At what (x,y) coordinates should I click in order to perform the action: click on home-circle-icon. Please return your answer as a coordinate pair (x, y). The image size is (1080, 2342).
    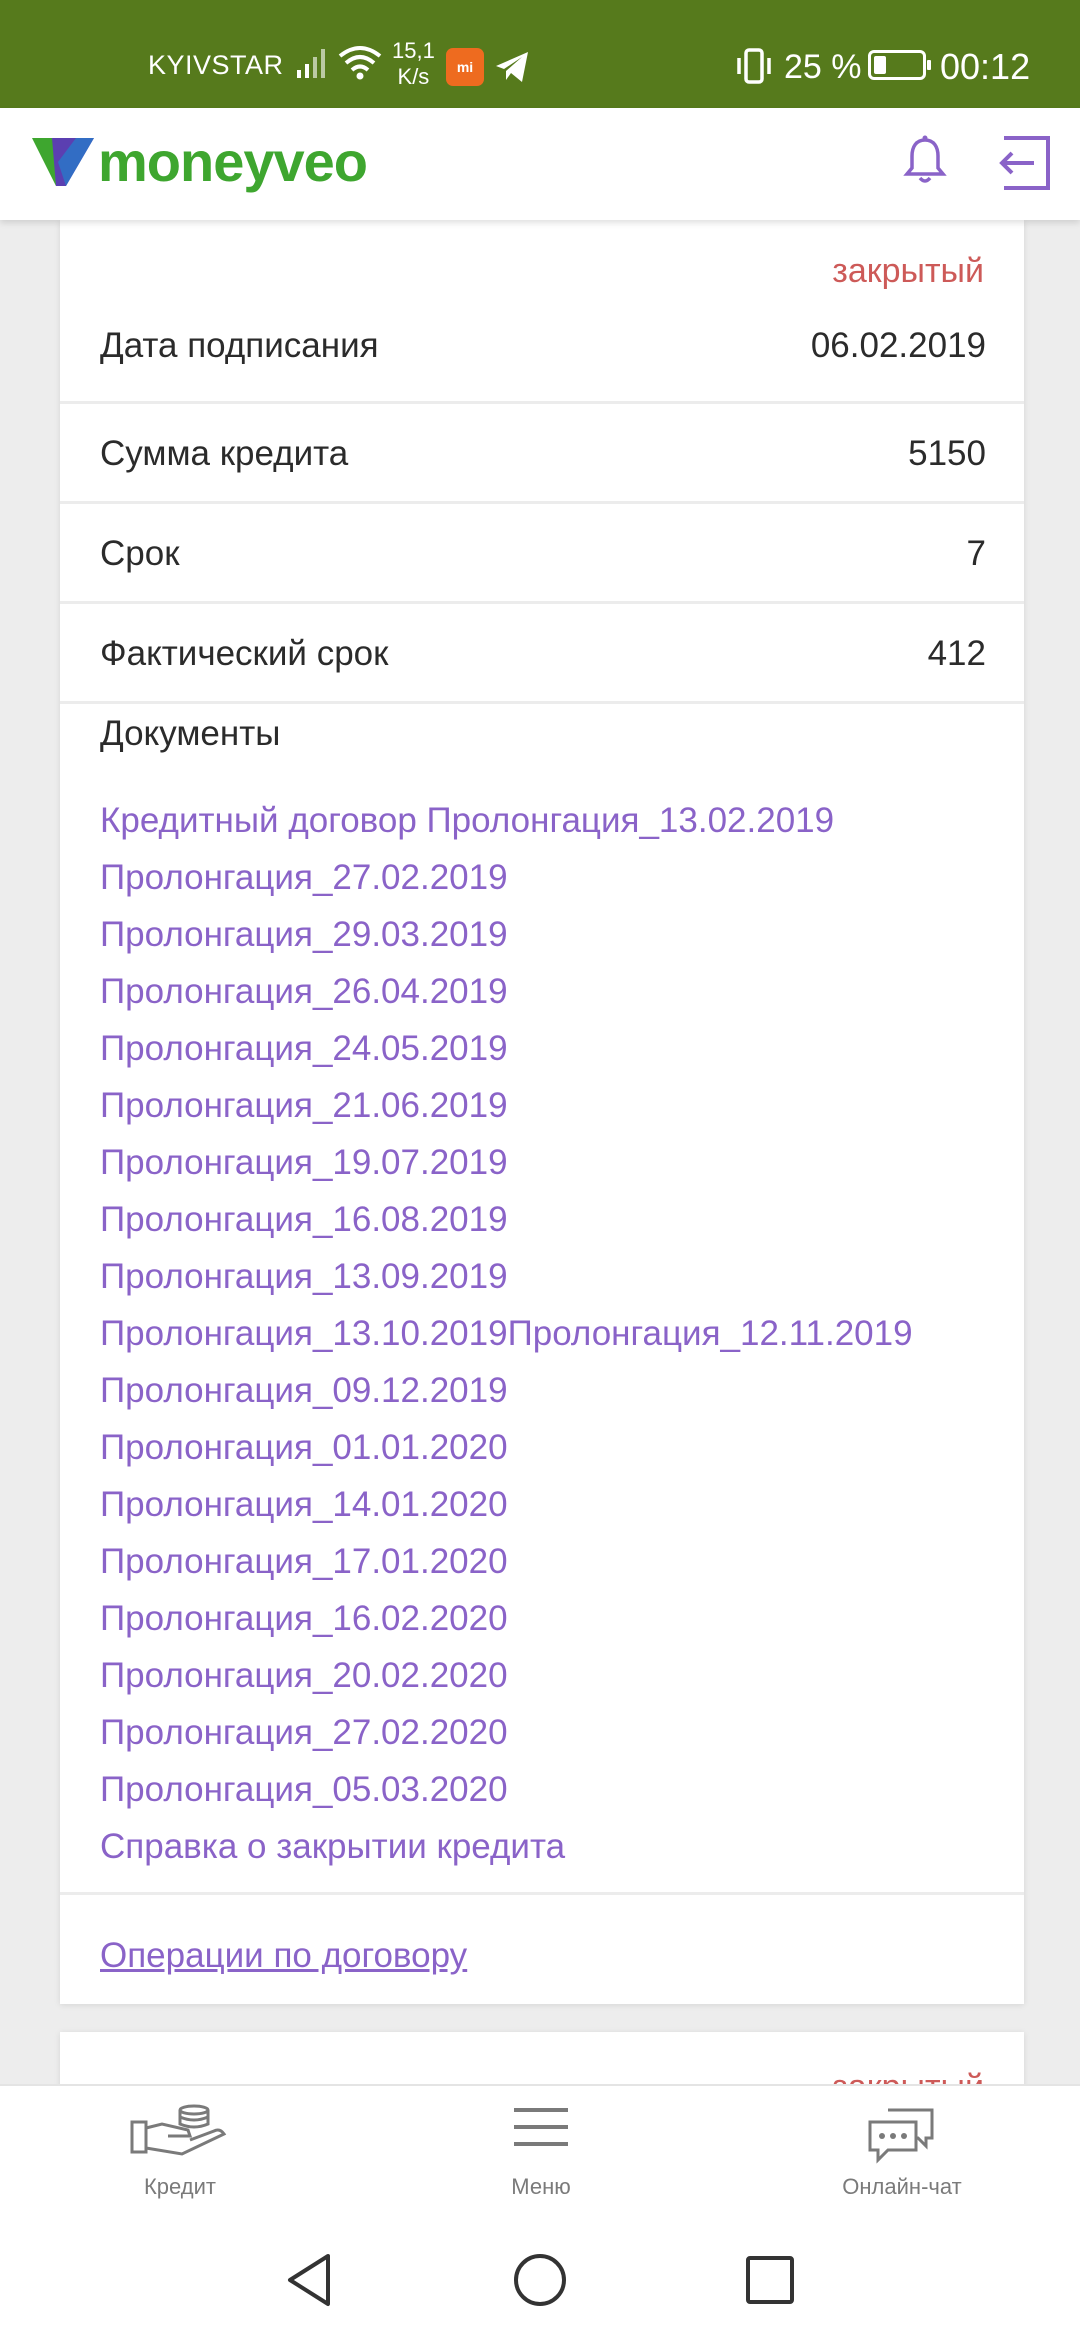
    Looking at the image, I should click on (540, 2280).